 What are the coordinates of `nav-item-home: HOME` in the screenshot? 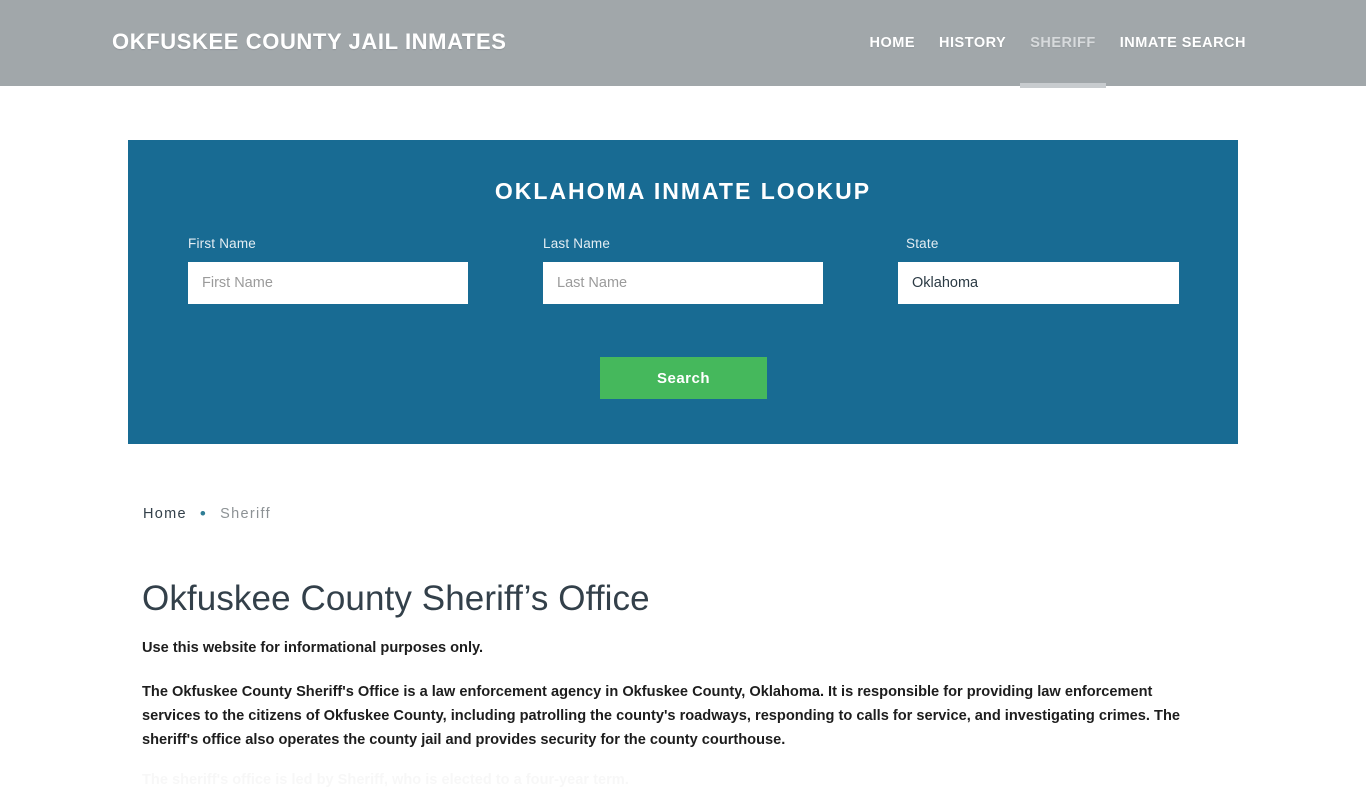 It's located at (893, 43).